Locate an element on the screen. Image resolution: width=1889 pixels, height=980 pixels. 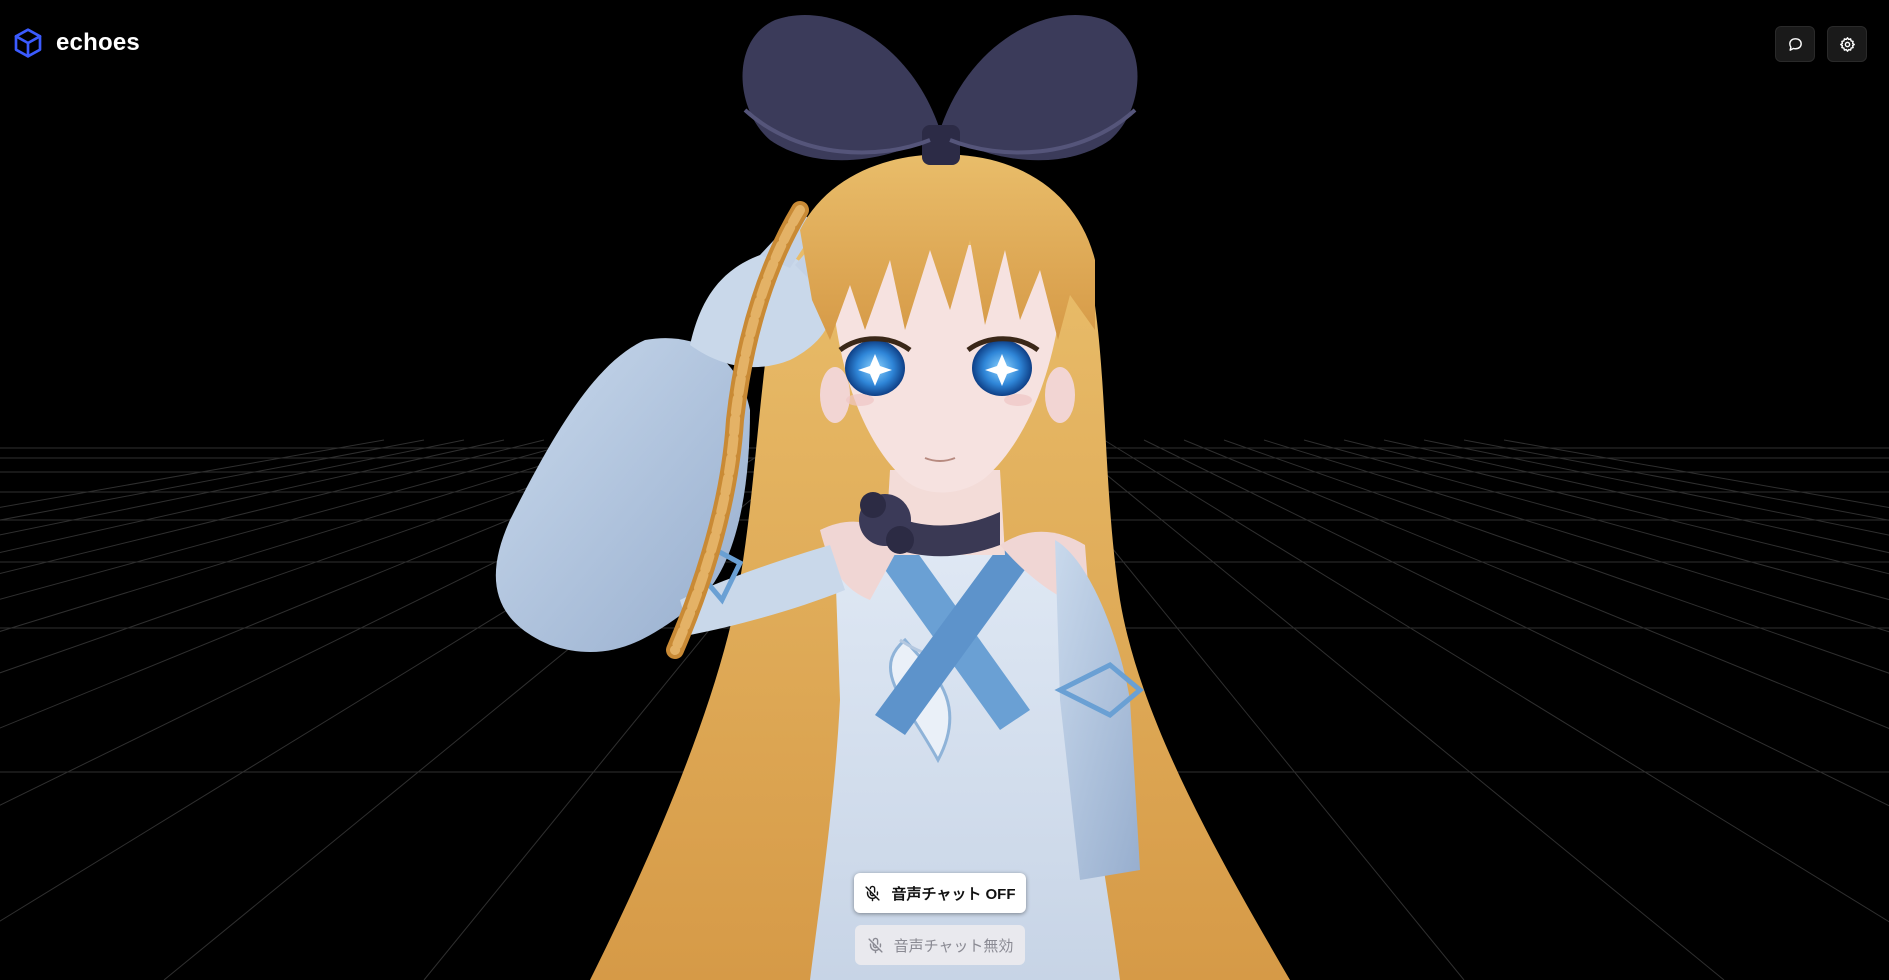
app-name: echoes is located at coordinates (98, 42).